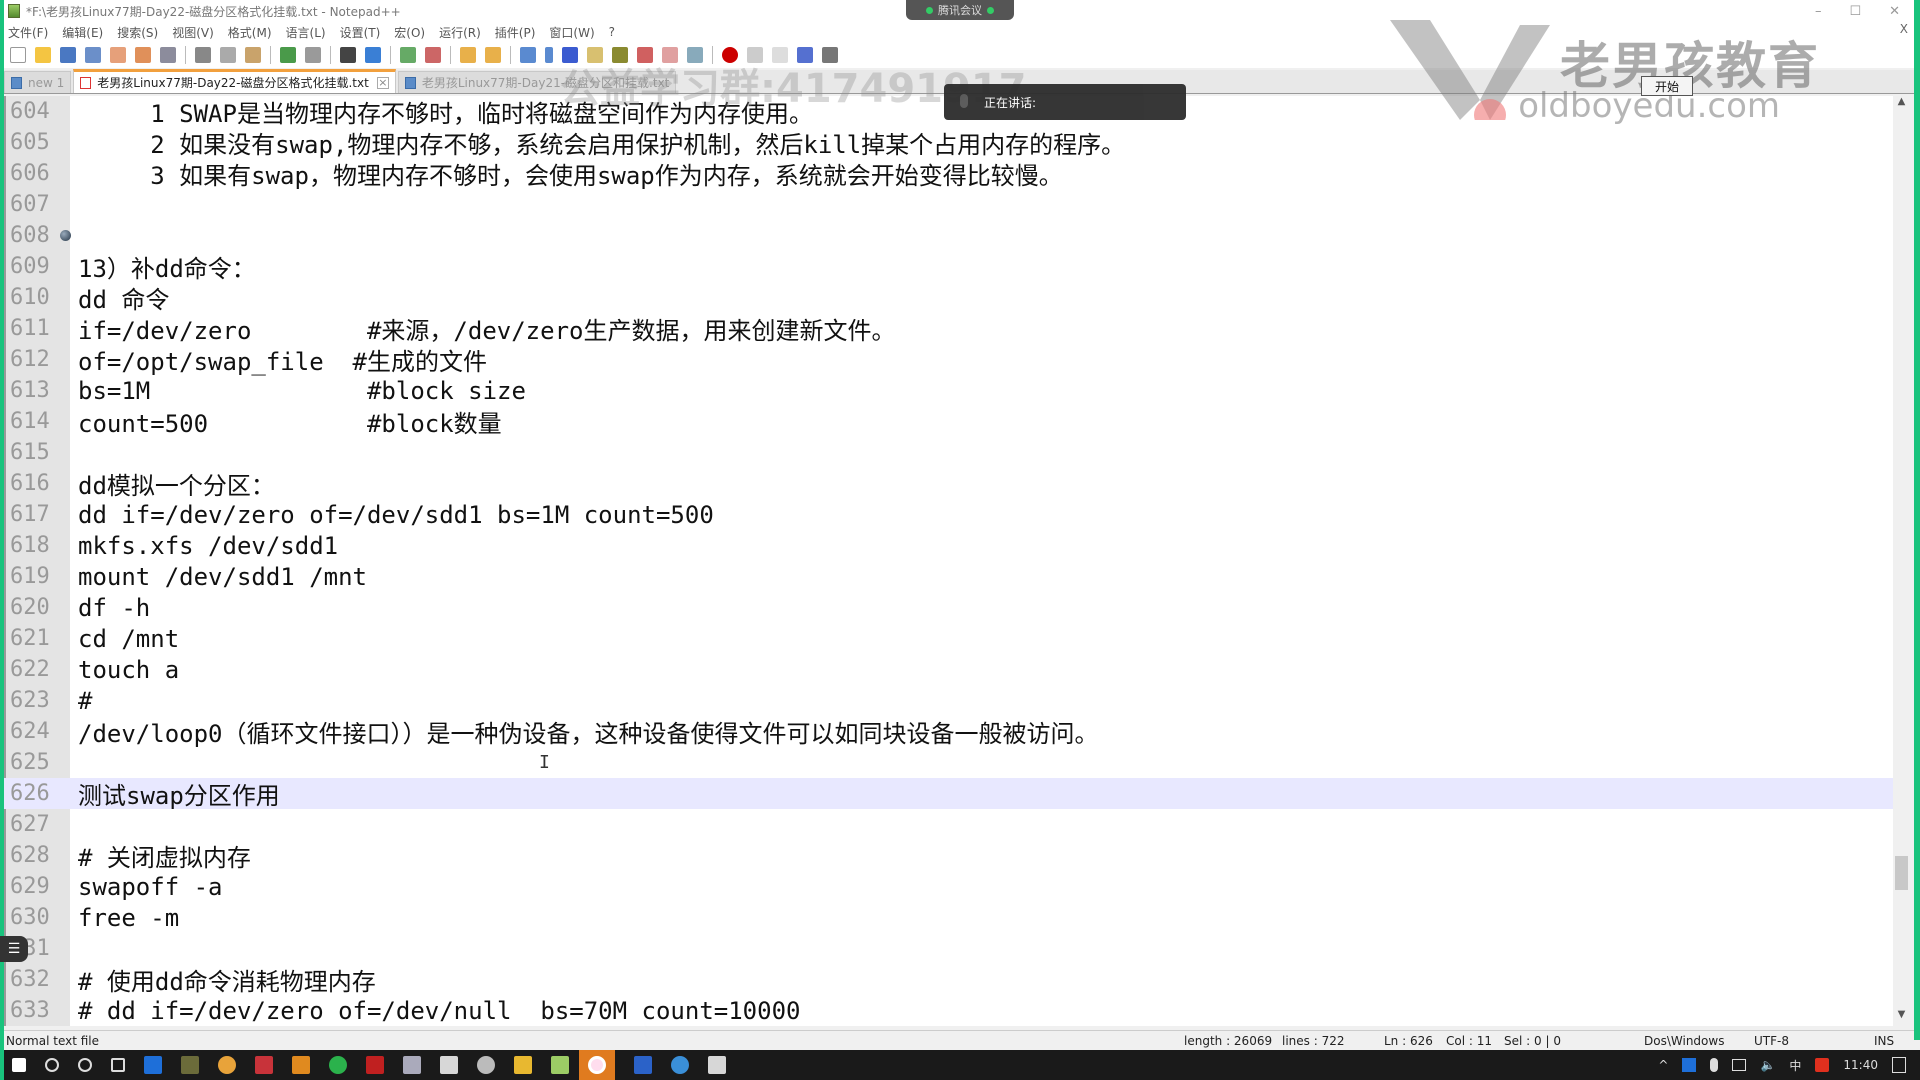  What do you see at coordinates (957, 886) in the screenshot?
I see `editor-line: 629 swapoff -a` at bounding box center [957, 886].